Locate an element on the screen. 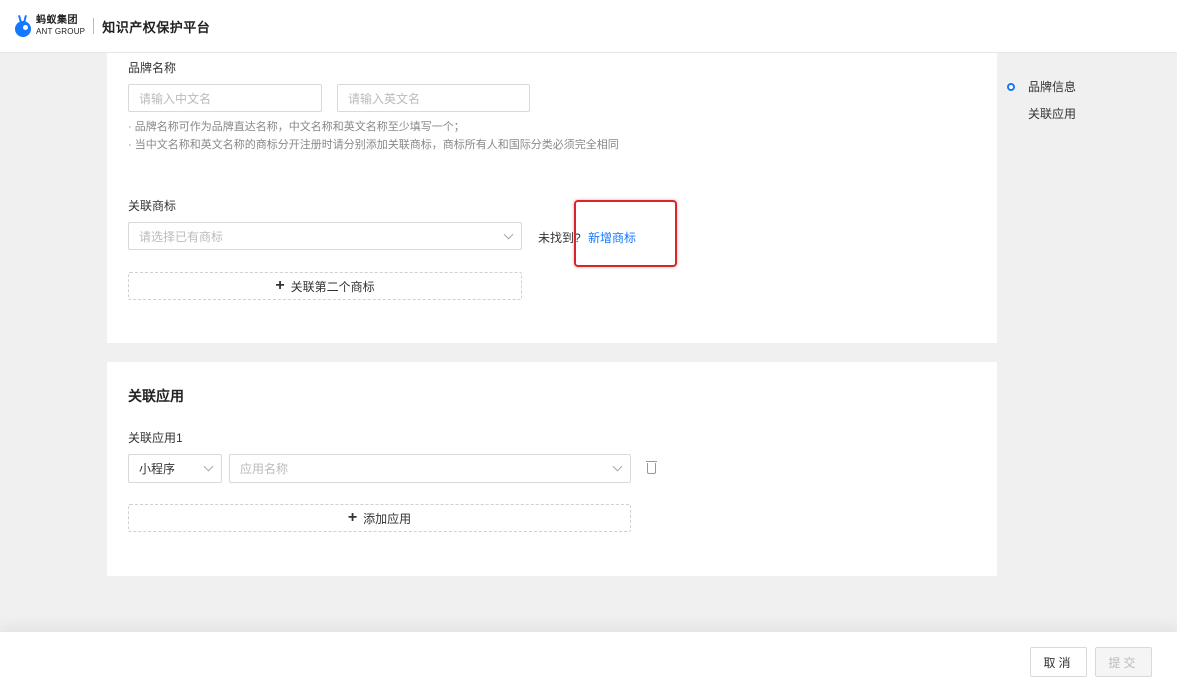 The height and width of the screenshot is (681, 1177). platform-title: 知识产权保护平台 is located at coordinates (156, 27).